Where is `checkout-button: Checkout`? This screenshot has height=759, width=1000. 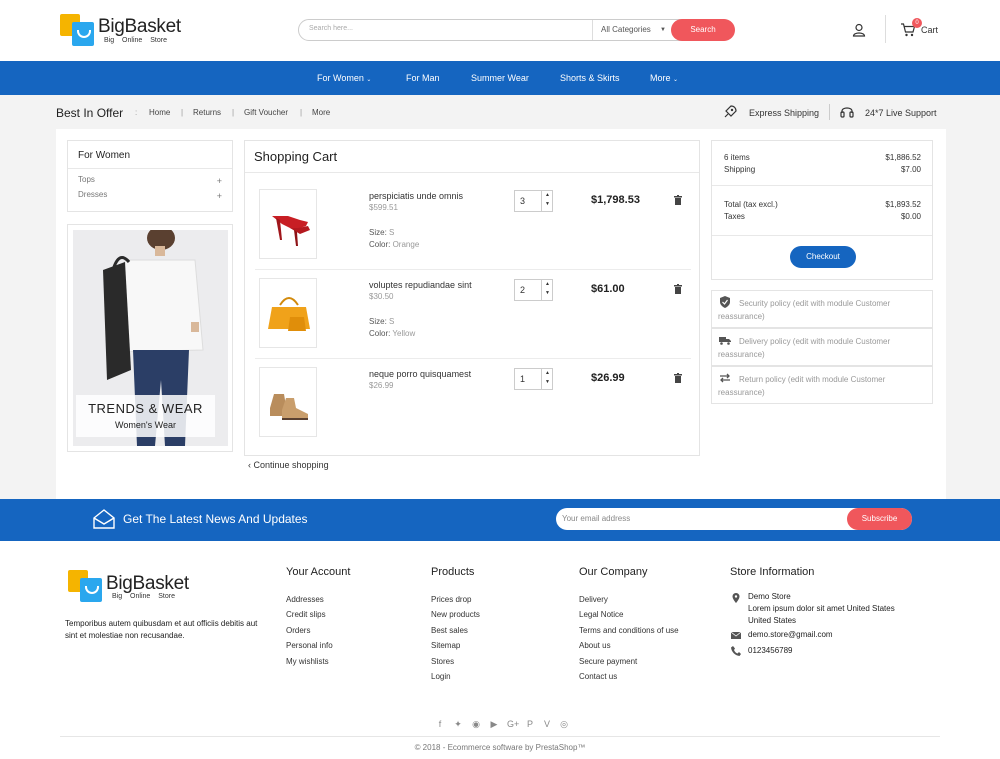
checkout-button: Checkout is located at coordinates (823, 257).